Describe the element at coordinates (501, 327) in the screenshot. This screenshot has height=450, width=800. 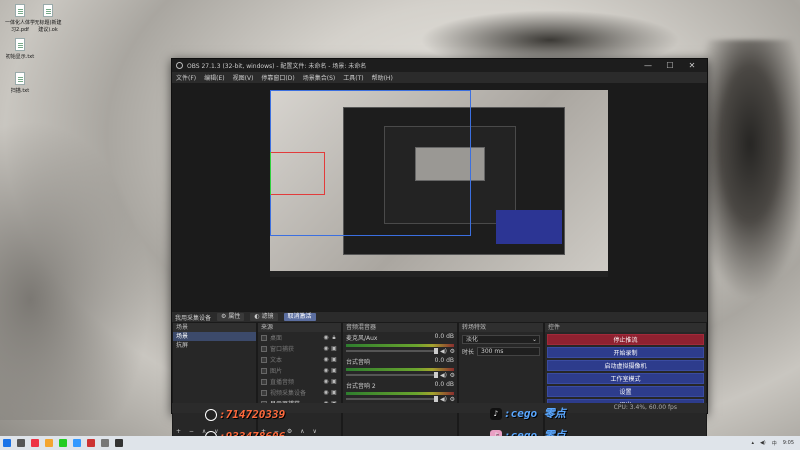
I see `transitions-header: 转场特效` at that location.